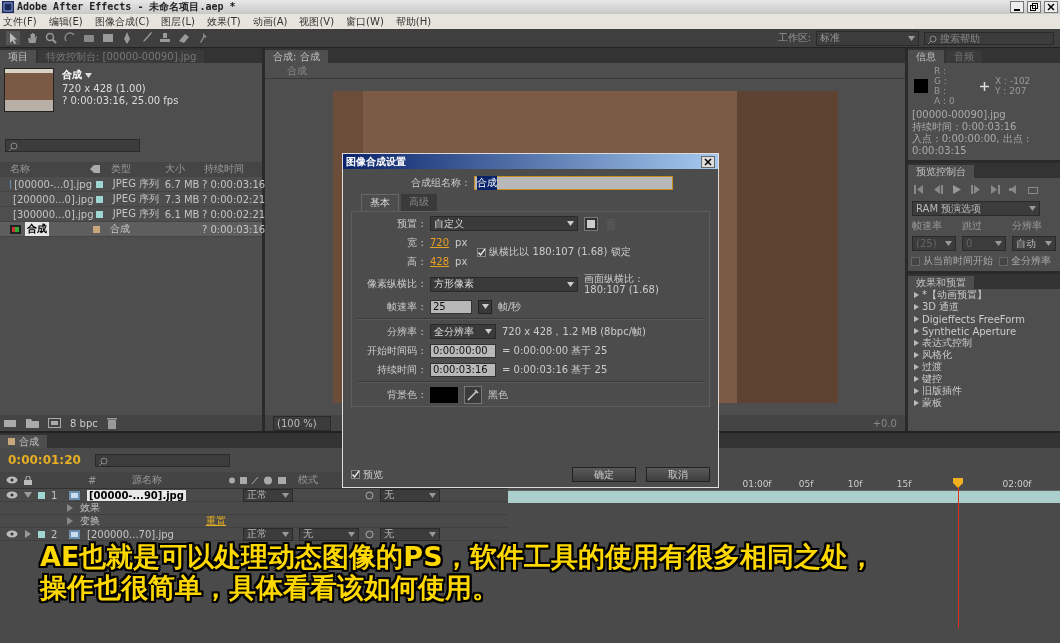 Image resolution: width=1060 pixels, height=643 pixels. Describe the element at coordinates (976, 189) in the screenshot. I see `next-frame-icon` at that location.